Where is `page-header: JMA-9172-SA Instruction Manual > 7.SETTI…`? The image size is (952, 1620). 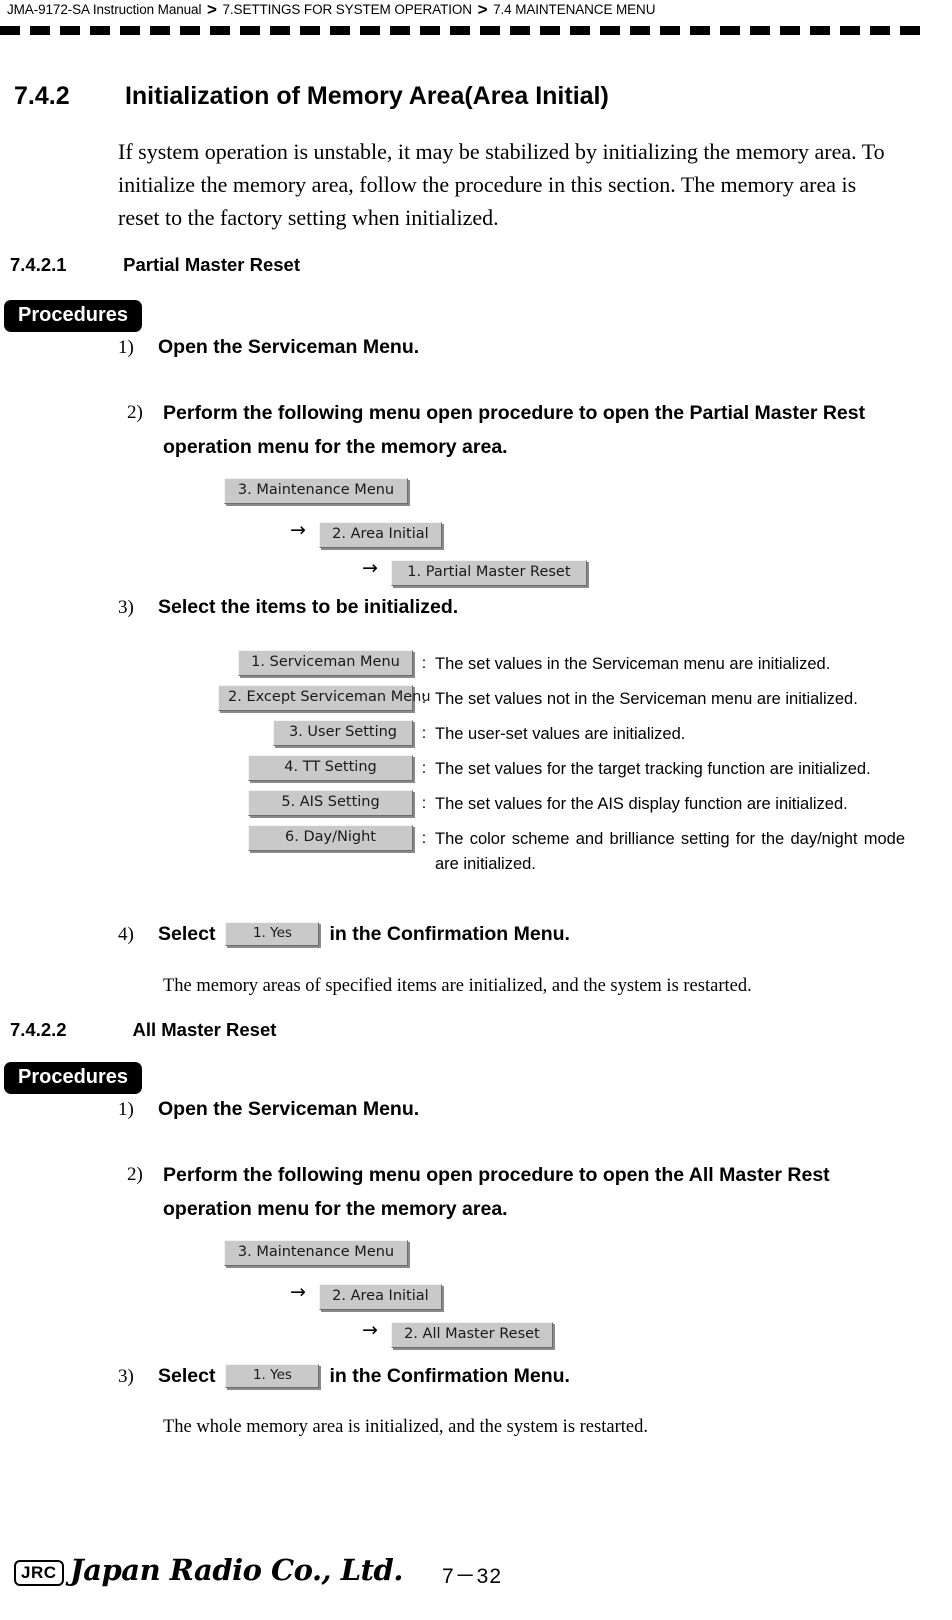
page-header: JMA-9172-SA Instruction Manual > 7.SETTI… is located at coordinates (476, 22).